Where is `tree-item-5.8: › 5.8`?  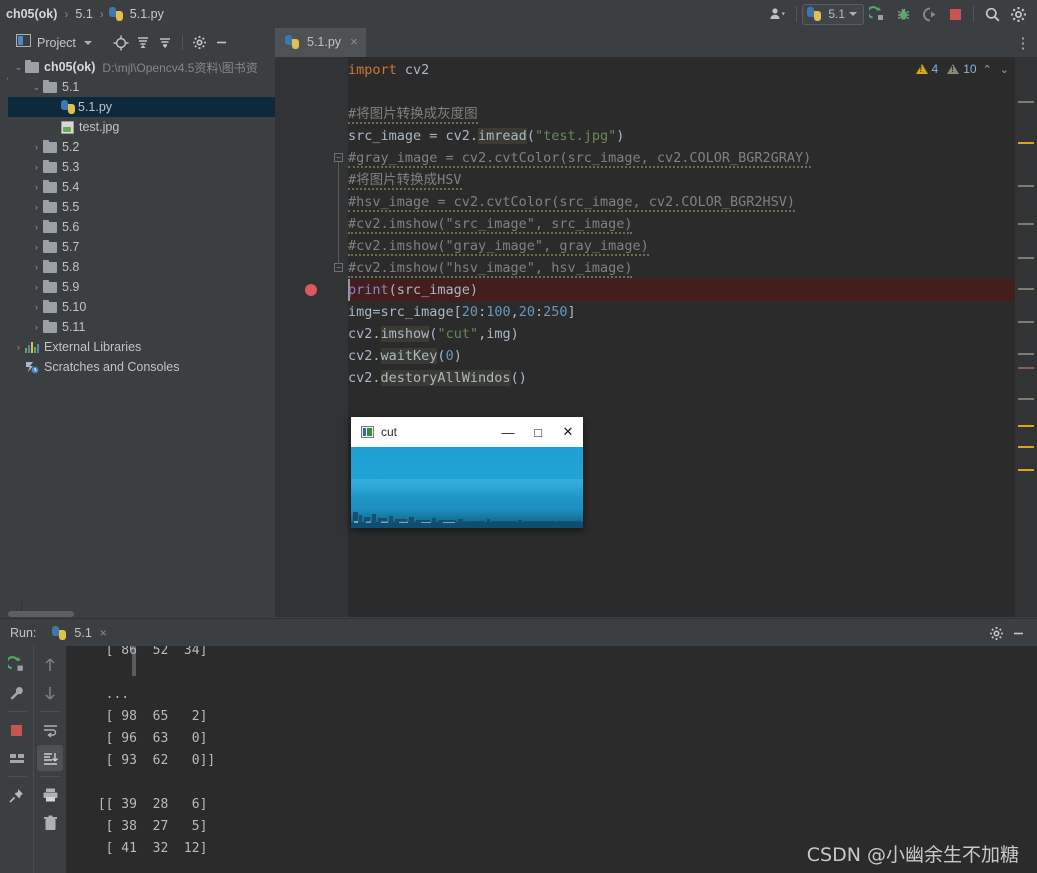 tree-item-5.8: › 5.8 is located at coordinates (141, 267).